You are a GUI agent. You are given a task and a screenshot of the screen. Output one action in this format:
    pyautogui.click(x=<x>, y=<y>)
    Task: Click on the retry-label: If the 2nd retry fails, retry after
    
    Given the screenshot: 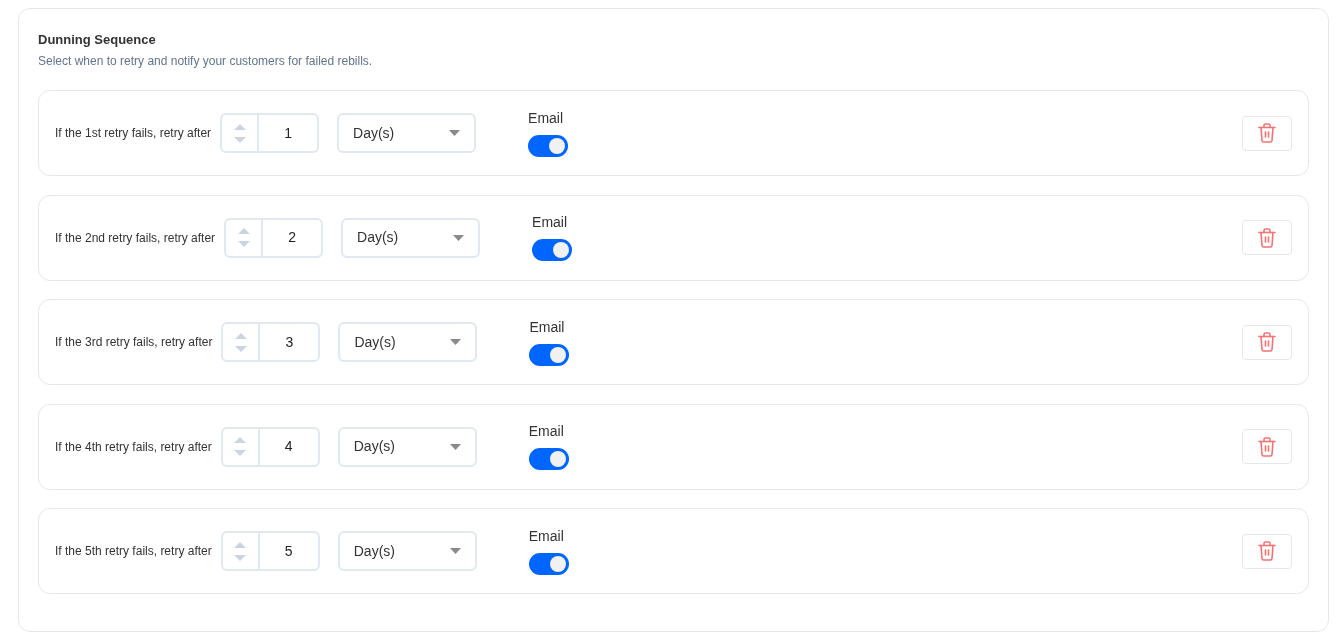 What is the action you would take?
    pyautogui.click(x=135, y=238)
    